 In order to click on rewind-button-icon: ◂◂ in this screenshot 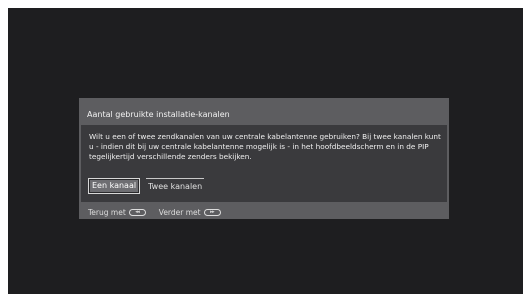, I will do `click(137, 212)`.